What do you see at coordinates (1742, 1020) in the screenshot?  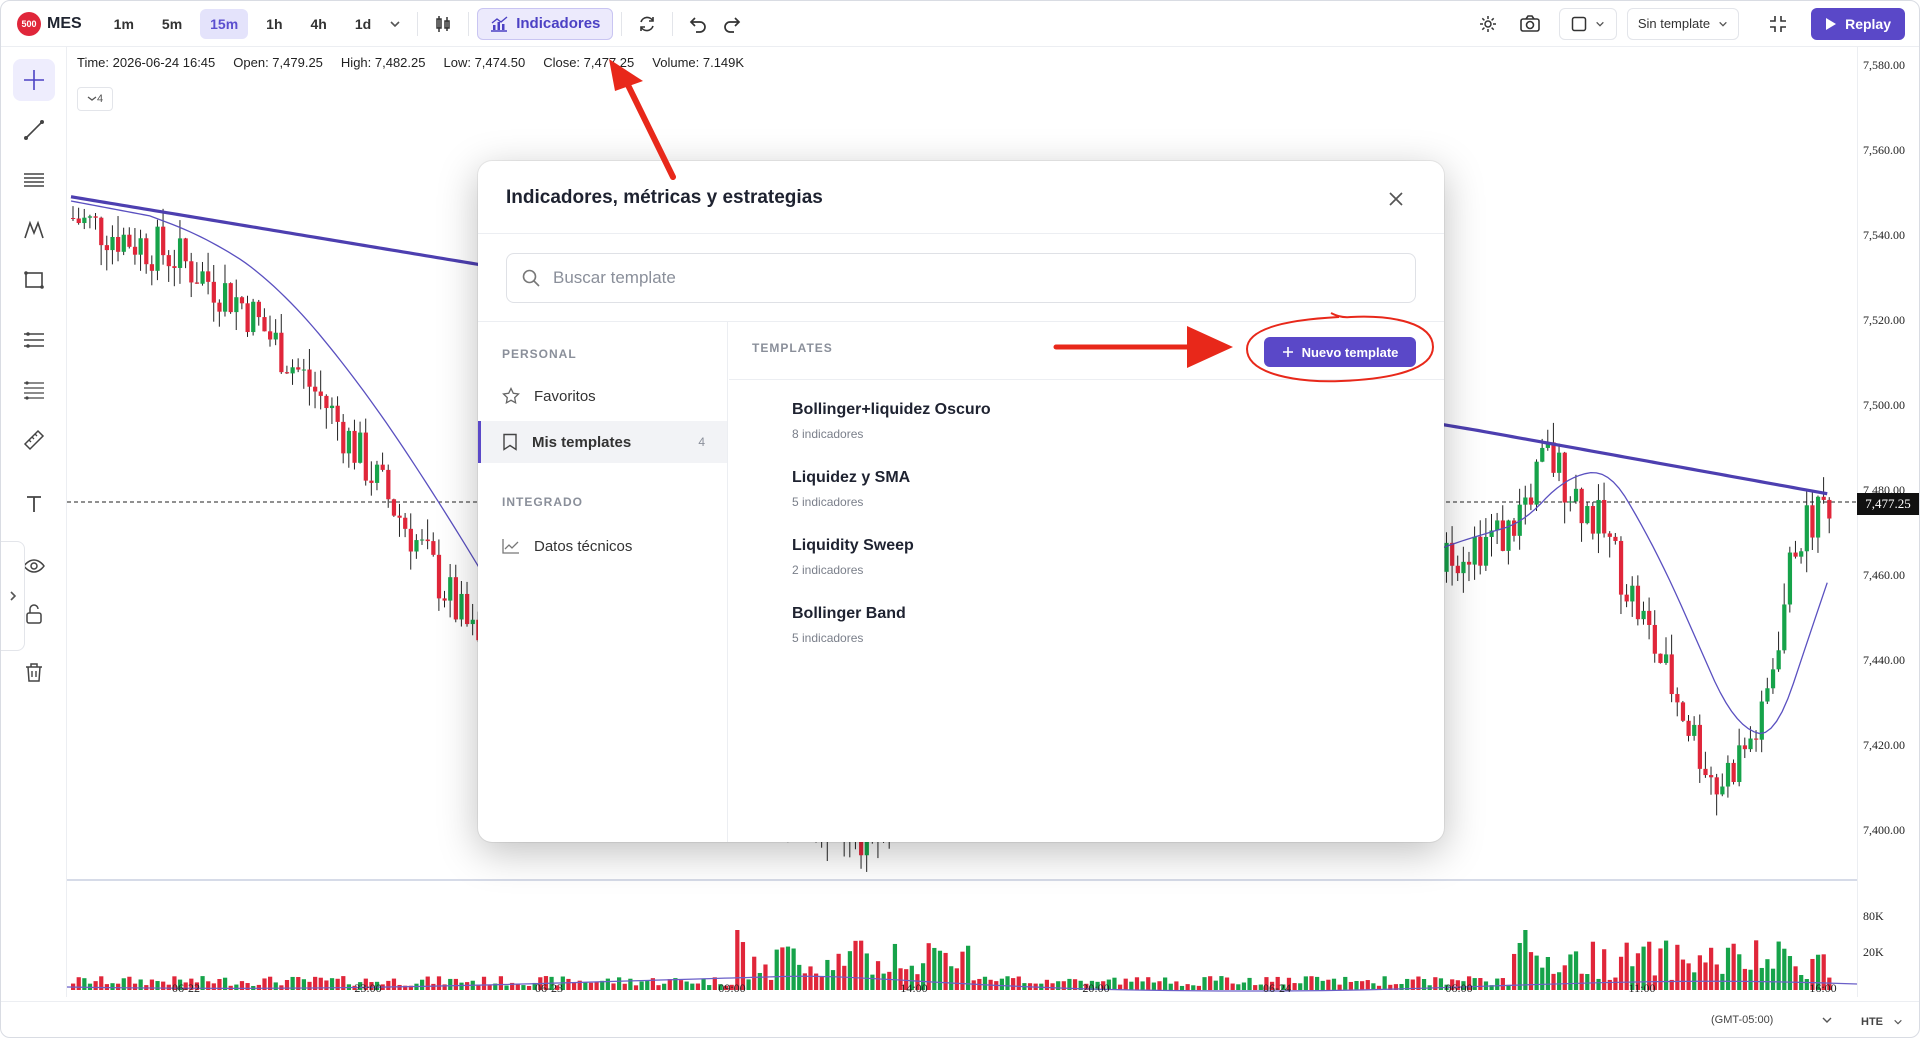 I see `timezone-label: (GMT-05:00)` at bounding box center [1742, 1020].